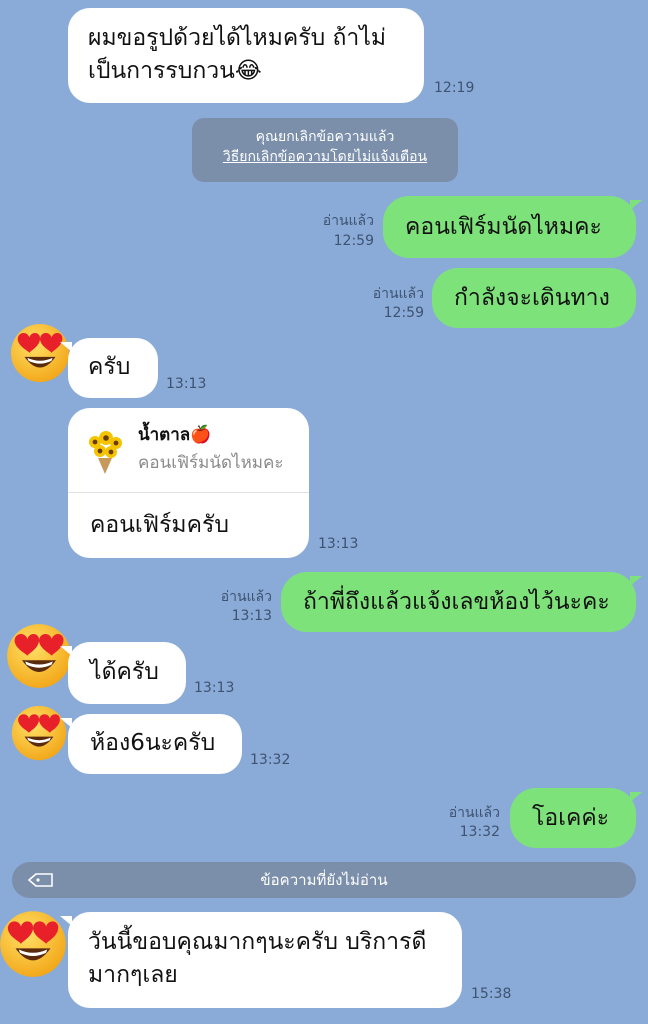 This screenshot has height=1024, width=648. I want to click on reply-quoted-text: คอนเฟิร์มนัดไหมคะ, so click(211, 463).